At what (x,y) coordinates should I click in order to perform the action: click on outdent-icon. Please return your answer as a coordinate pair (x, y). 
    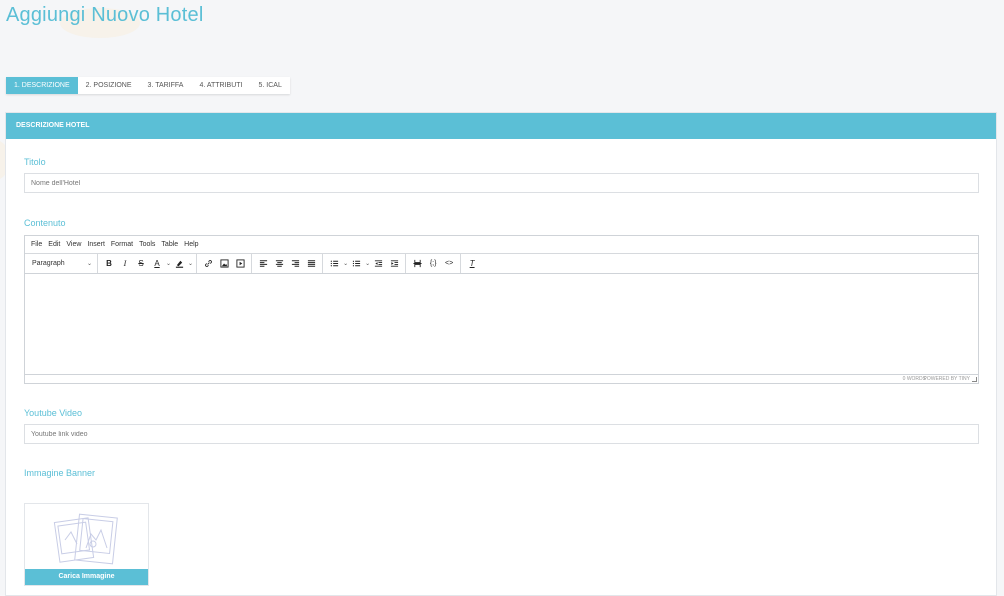
    Looking at the image, I should click on (378, 264).